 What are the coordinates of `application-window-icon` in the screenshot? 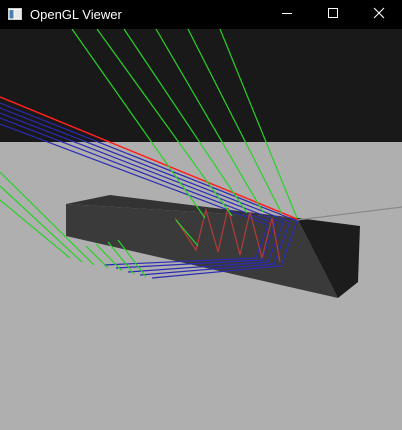 It's located at (15, 13).